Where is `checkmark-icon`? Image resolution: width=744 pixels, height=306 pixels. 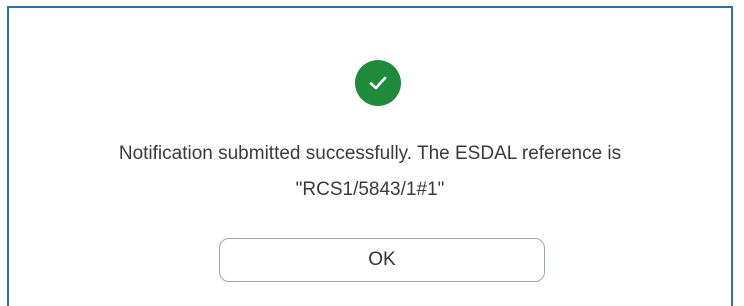 checkmark-icon is located at coordinates (378, 83).